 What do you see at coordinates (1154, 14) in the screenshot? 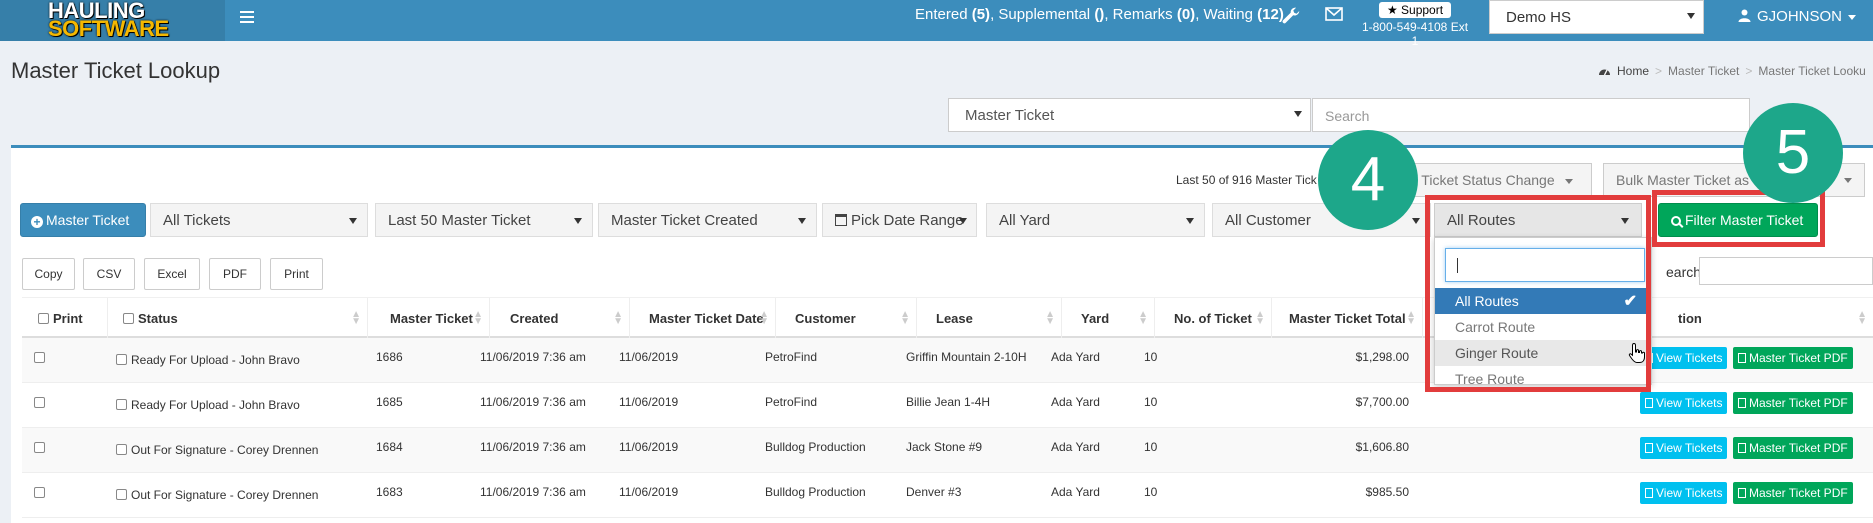
I see `remarks-count: Remarks (0)` at bounding box center [1154, 14].